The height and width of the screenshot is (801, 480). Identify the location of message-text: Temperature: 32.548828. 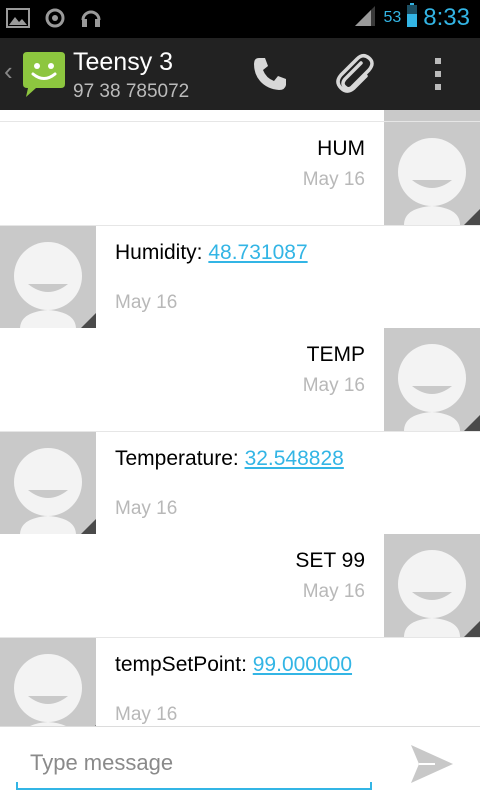
(229, 459).